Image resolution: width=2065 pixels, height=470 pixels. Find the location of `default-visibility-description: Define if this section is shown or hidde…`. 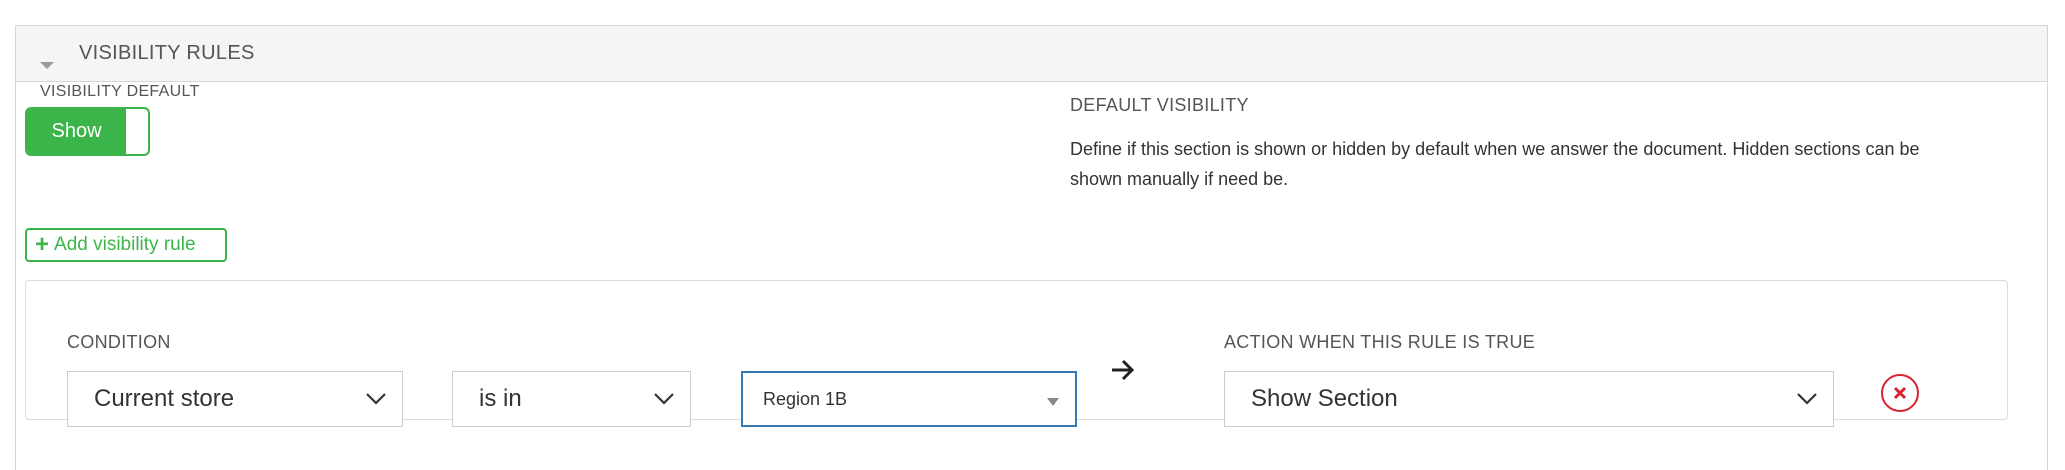

default-visibility-description: Define if this section is shown or hidde… is located at coordinates (1495, 164).